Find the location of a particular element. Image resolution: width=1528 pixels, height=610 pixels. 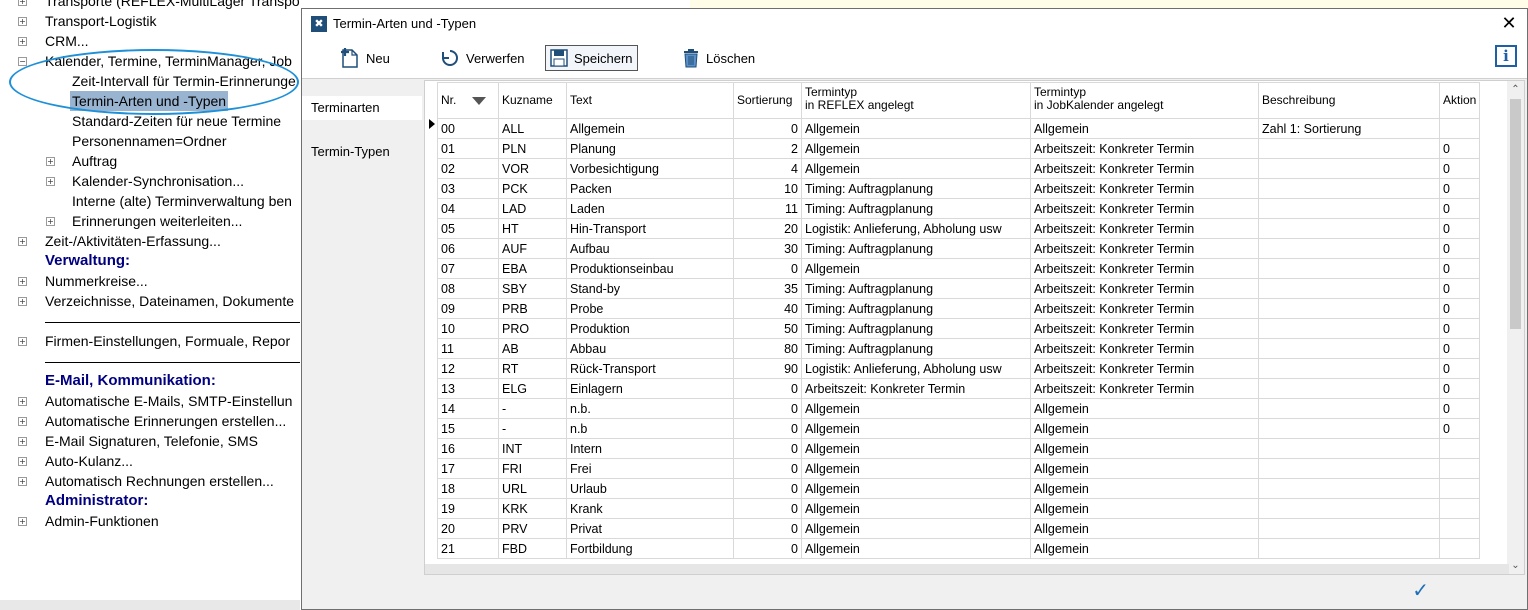

cell-nr: 10 is located at coordinates (468, 328).